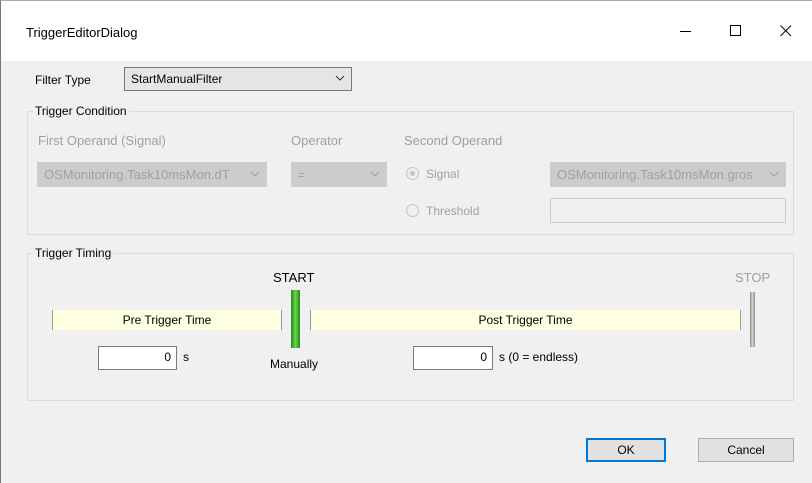  I want to click on post-trigger-unit: s (0 = endless), so click(539, 357).